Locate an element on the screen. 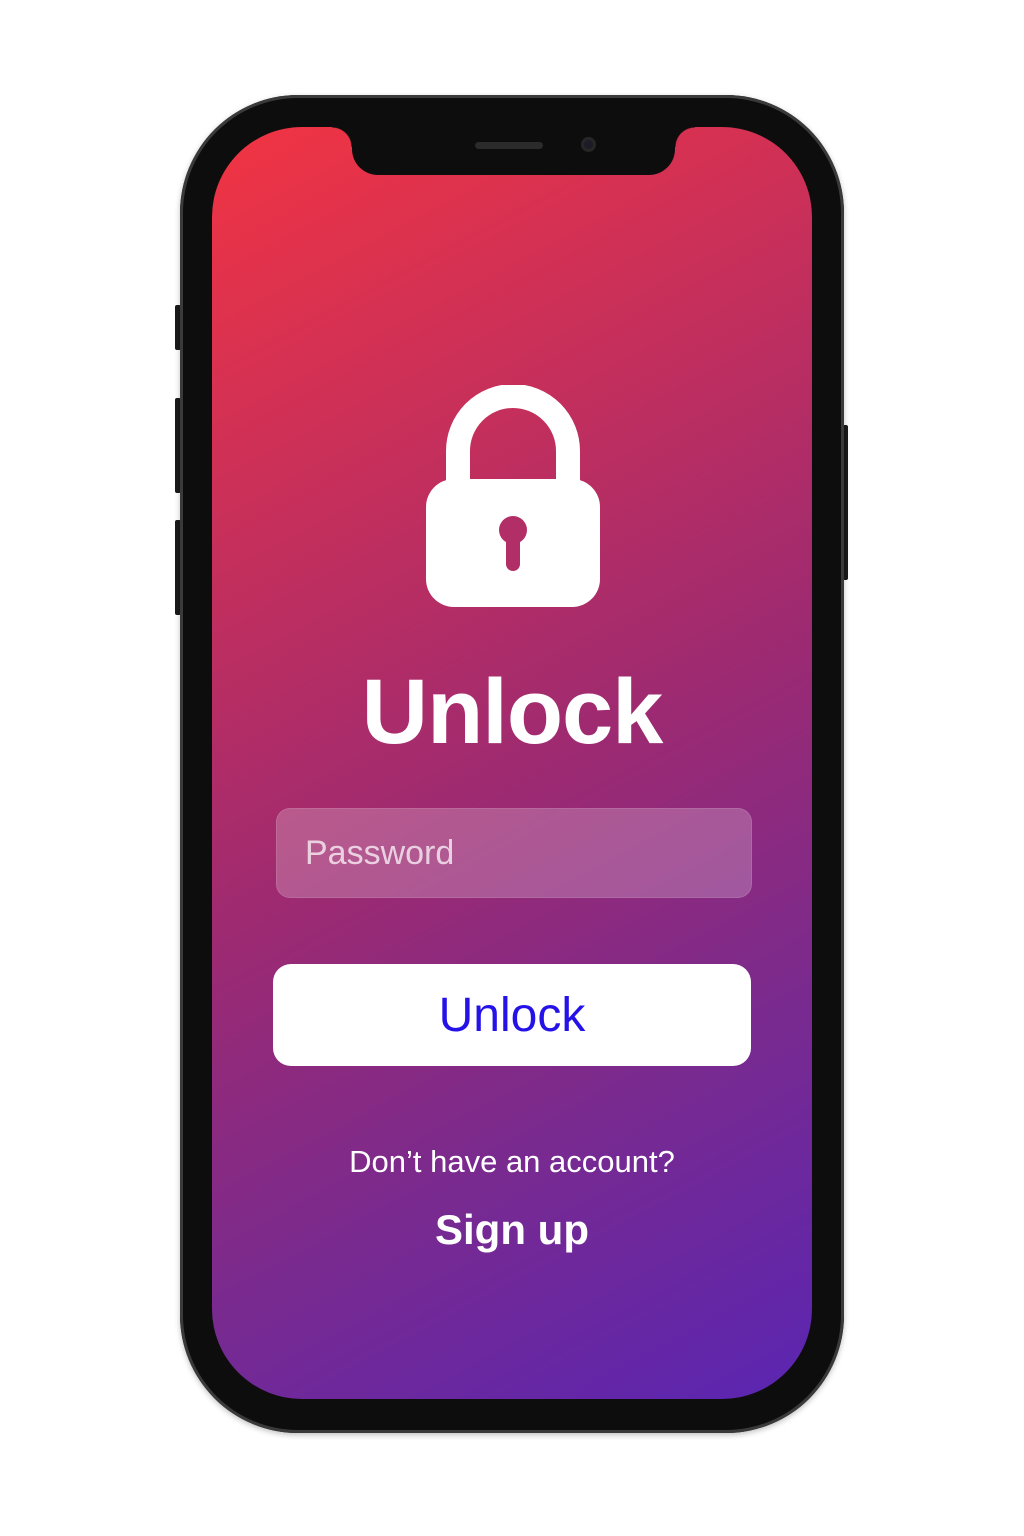  page-title: Unlock is located at coordinates (512, 712).